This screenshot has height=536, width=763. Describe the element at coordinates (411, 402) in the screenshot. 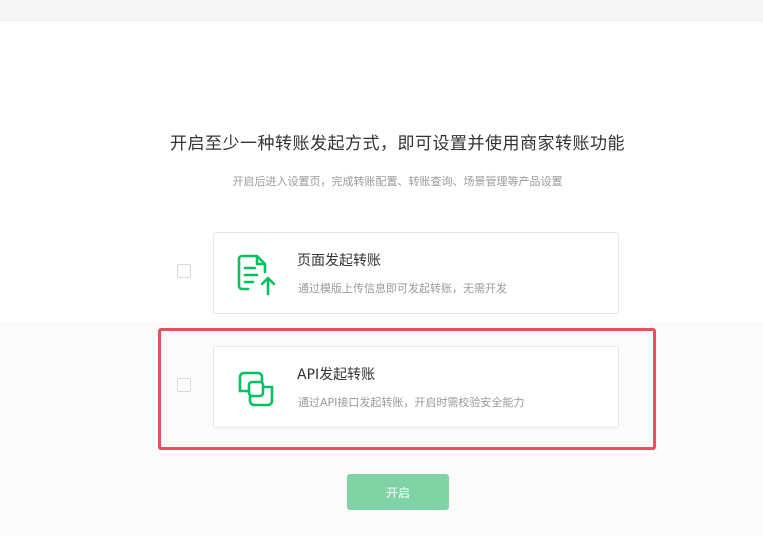

I see `option-description: 通过API接口发起转账，开启时需校验安全能力` at that location.